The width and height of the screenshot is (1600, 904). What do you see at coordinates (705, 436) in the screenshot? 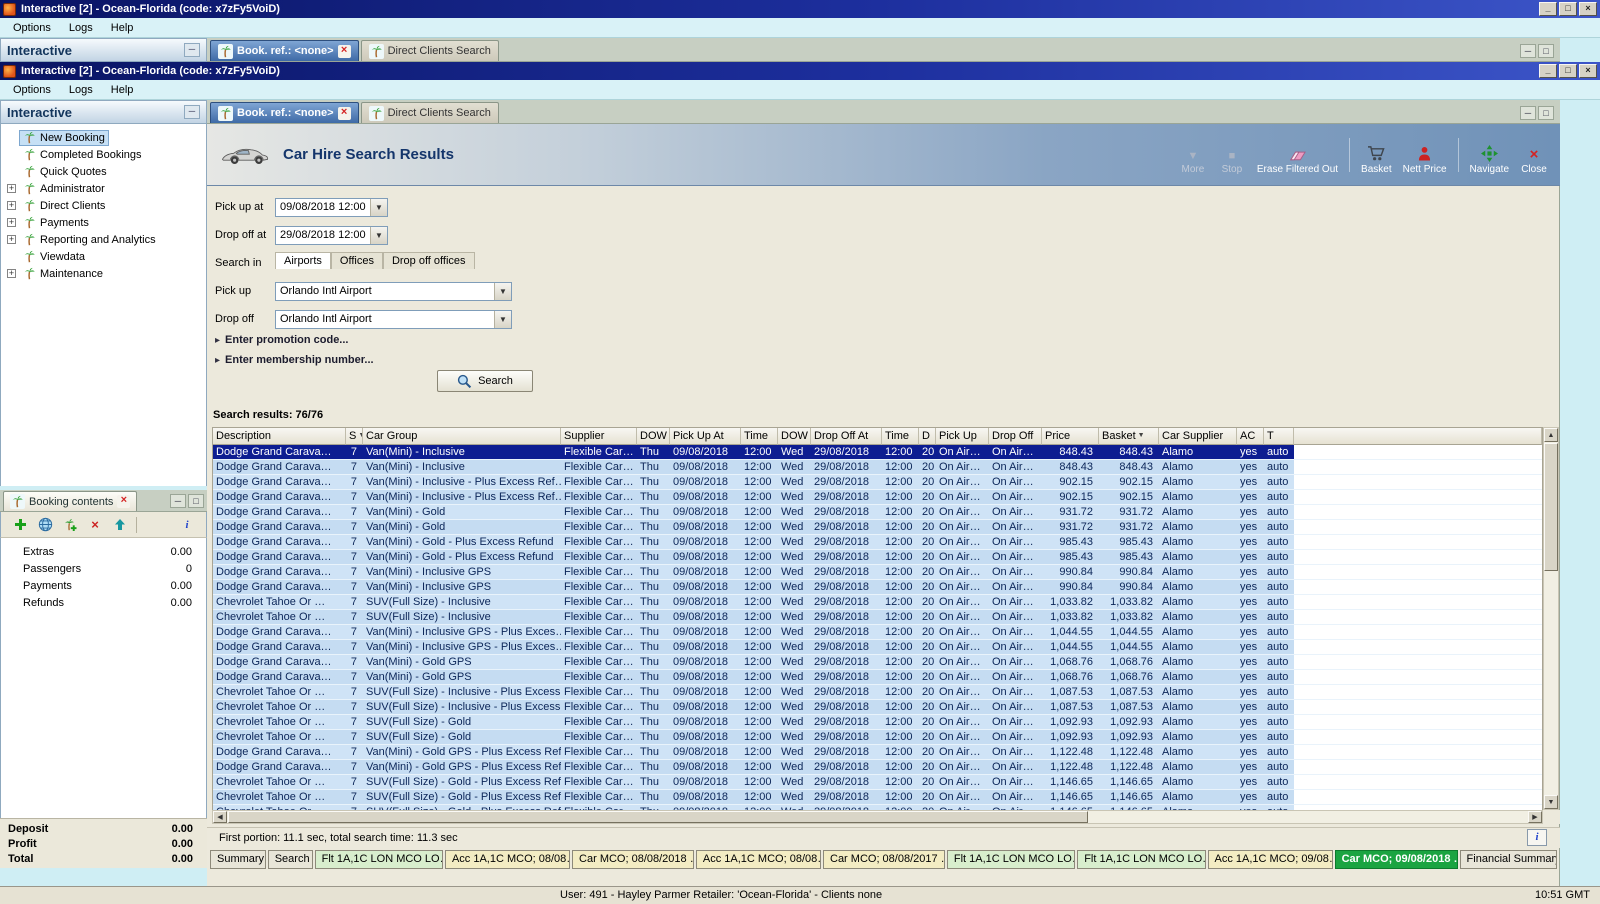
I see `column-header-5-pick-up-at: Pick Up At` at bounding box center [705, 436].